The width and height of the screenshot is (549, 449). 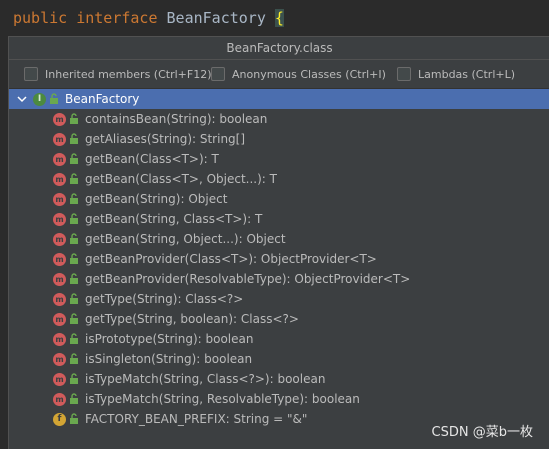 I want to click on open-brace: {, so click(x=279, y=18).